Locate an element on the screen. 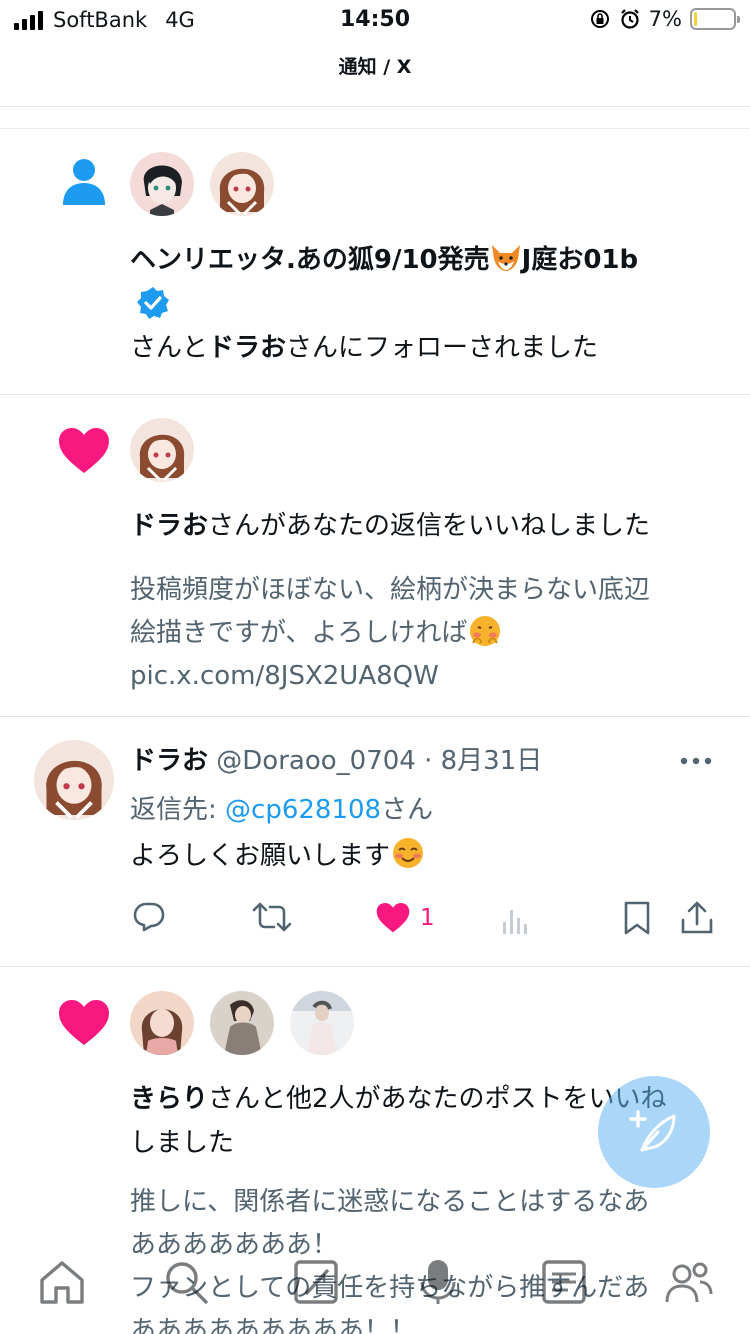 This screenshot has height=1334, width=750. like-text: さんがあなたの返信をいいねしました is located at coordinates (429, 526).